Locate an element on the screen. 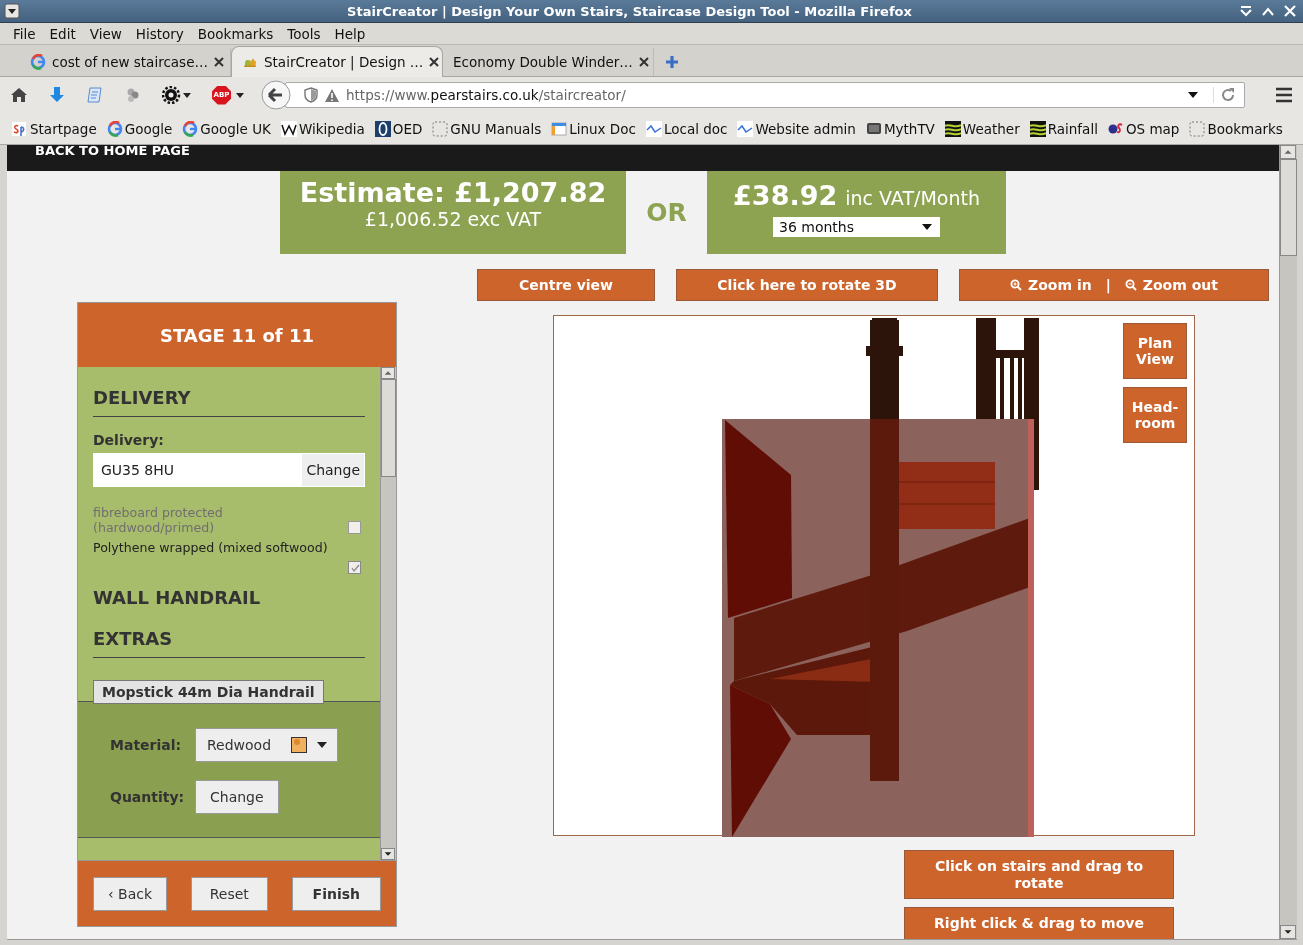 The width and height of the screenshot is (1303, 945). bookmark-item: Bookmarks is located at coordinates (1236, 128).